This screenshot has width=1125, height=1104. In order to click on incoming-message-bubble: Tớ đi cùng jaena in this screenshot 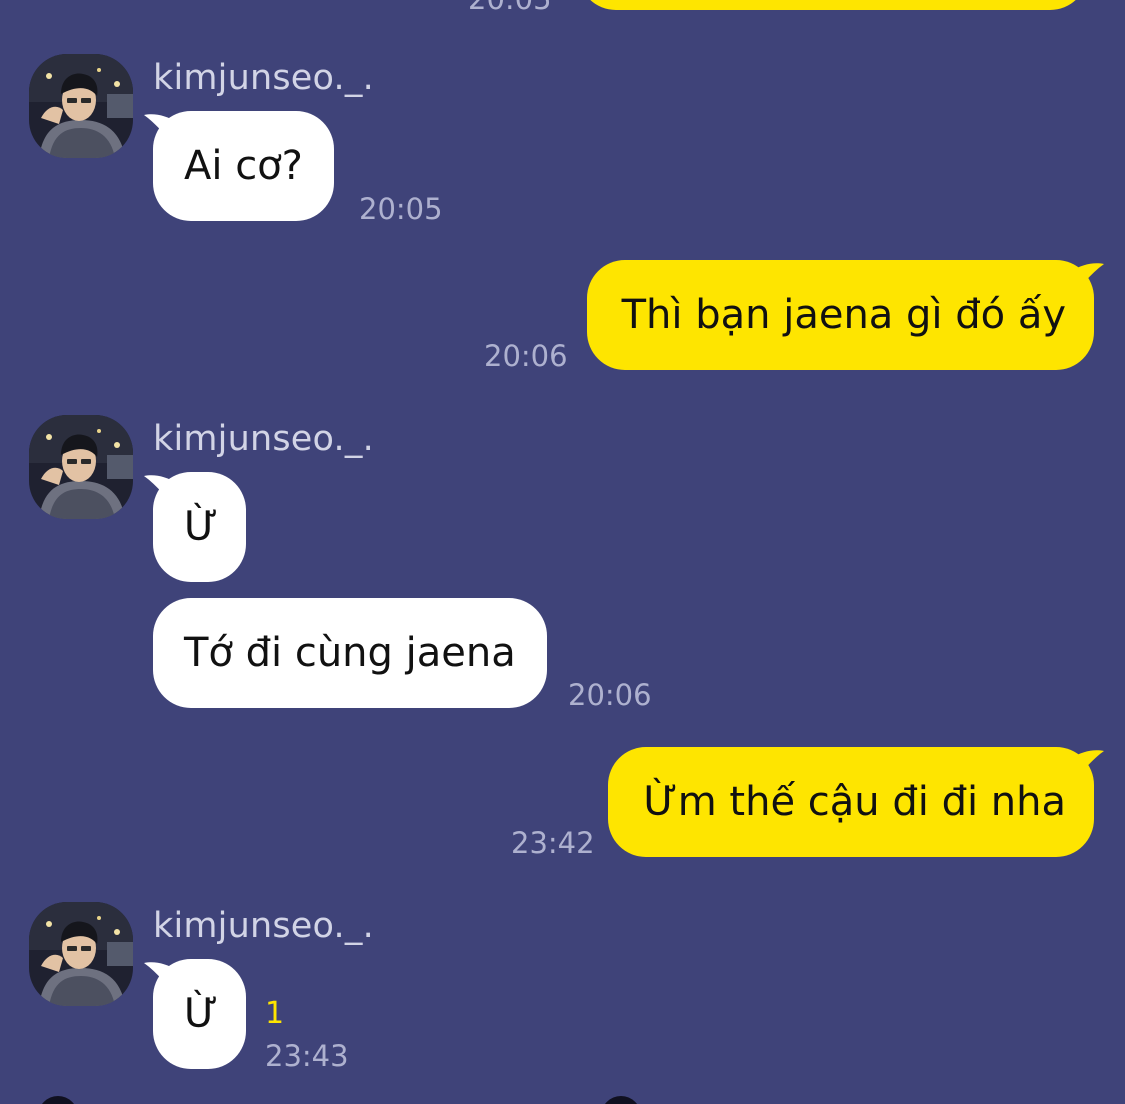, I will do `click(350, 653)`.